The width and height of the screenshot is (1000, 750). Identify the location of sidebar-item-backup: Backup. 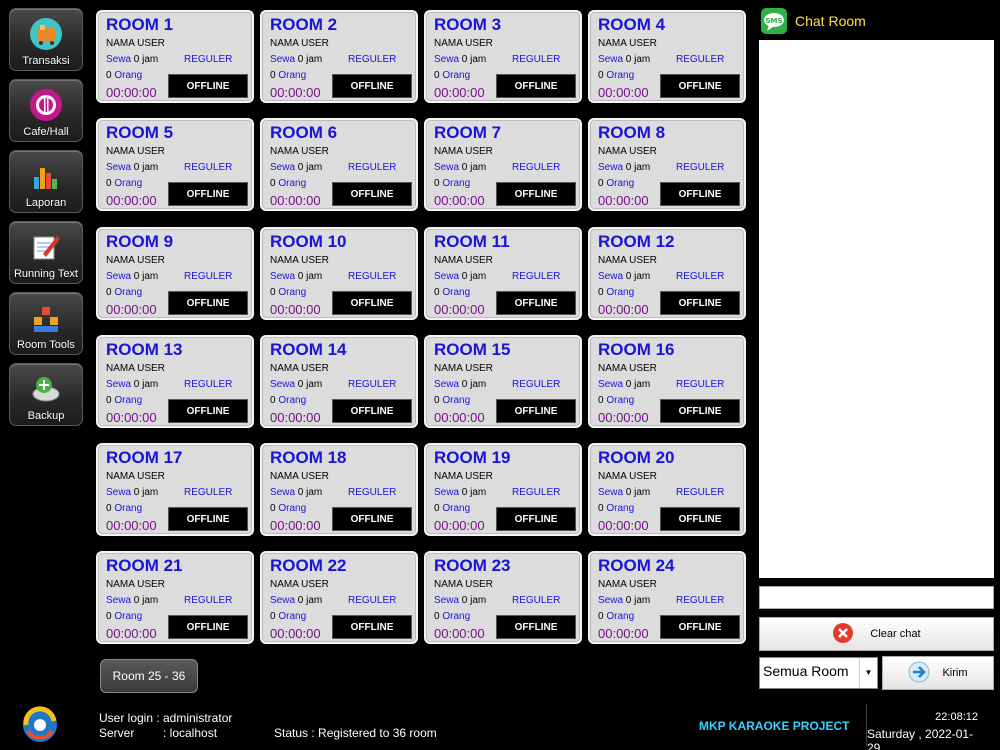
(46, 394).